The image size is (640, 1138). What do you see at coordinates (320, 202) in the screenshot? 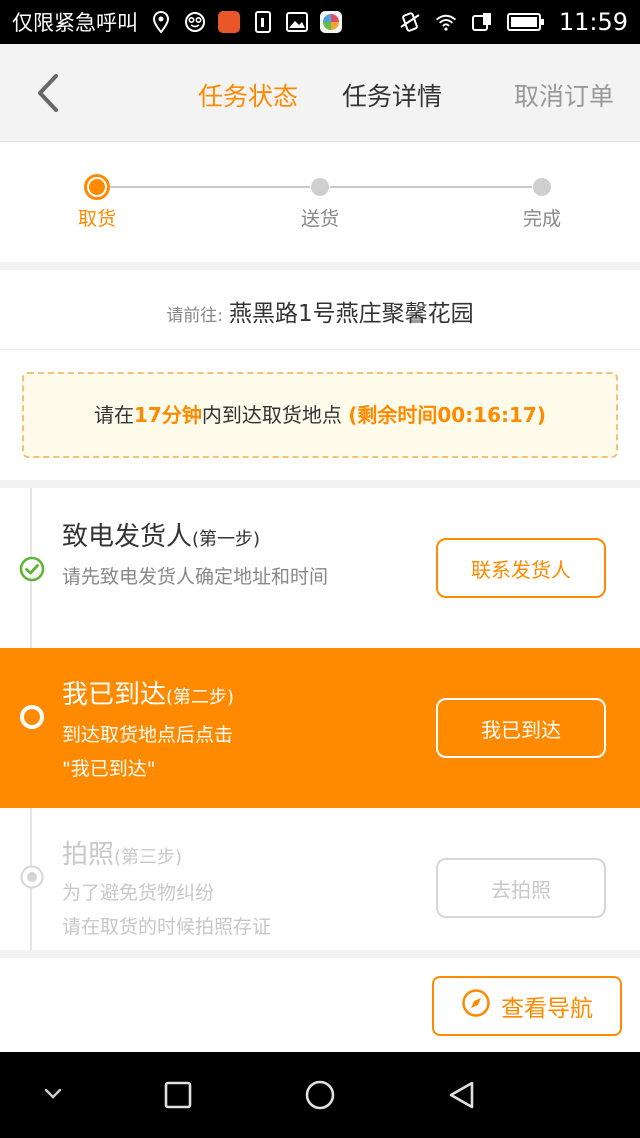
I see `progress-steps: 取货 送货 完成` at bounding box center [320, 202].